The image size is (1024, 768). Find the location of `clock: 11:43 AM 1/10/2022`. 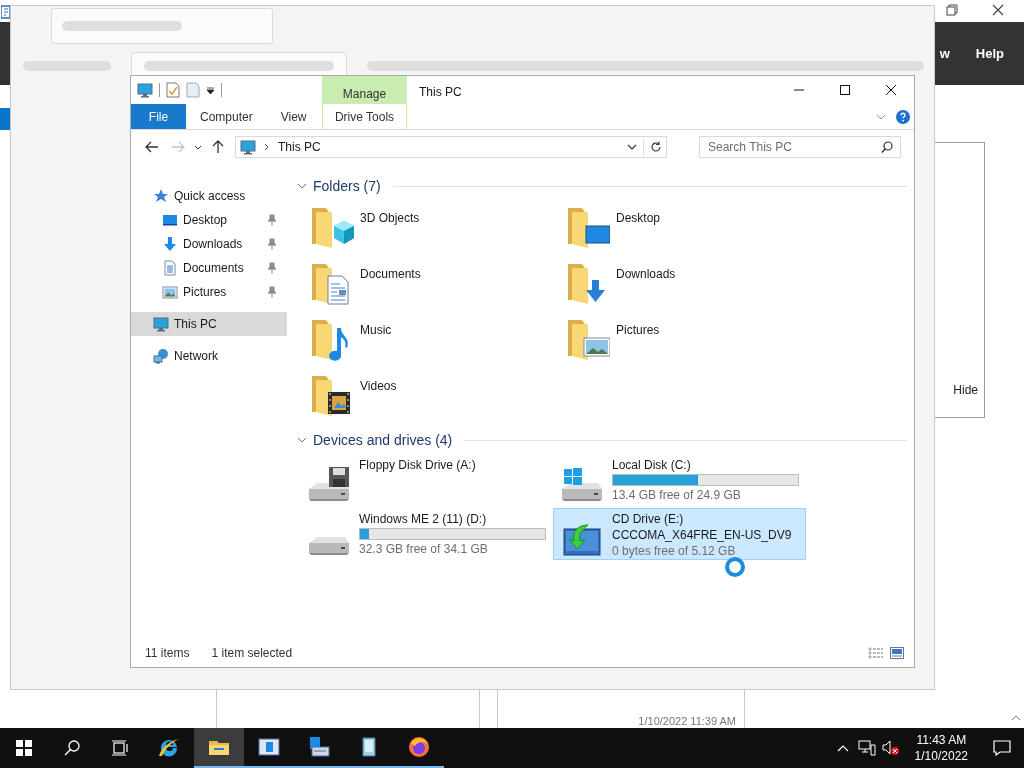

clock: 11:43 AM 1/10/2022 is located at coordinates (941, 748).